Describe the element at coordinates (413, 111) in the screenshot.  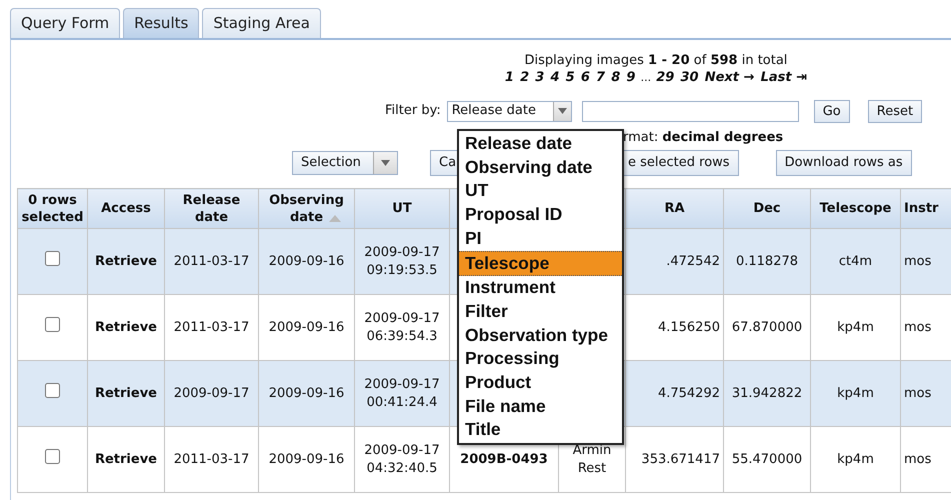
I see `filter-label: Filter by:` at that location.